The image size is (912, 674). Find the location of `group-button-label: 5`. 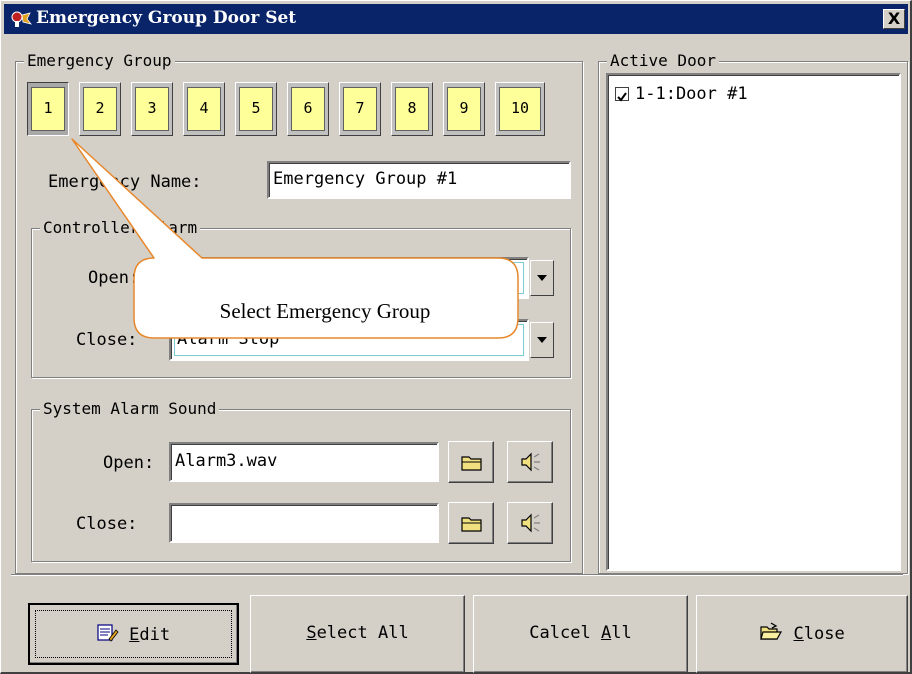

group-button-label: 5 is located at coordinates (256, 109).